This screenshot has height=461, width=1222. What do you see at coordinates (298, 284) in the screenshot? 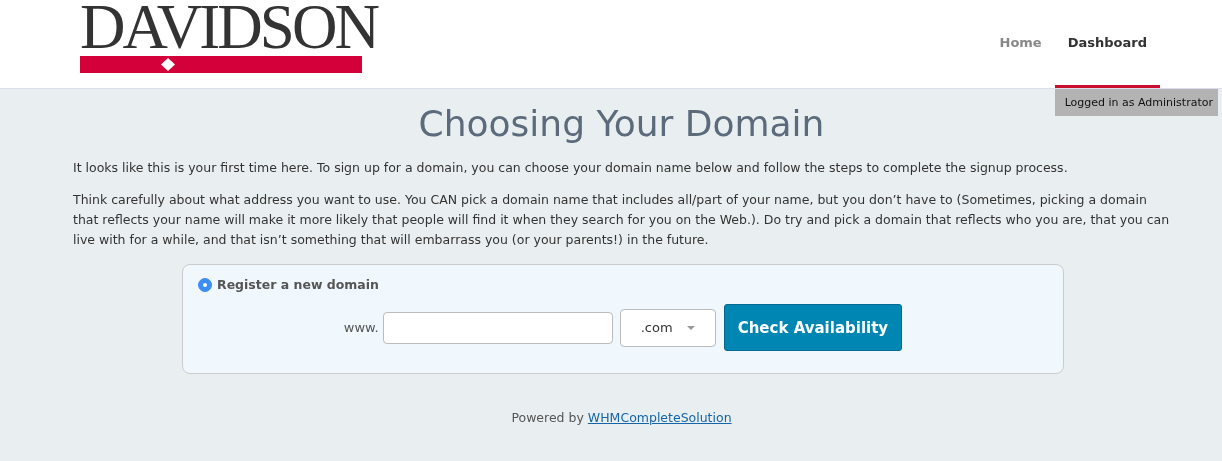
I see `option-label: Register a new domain` at bounding box center [298, 284].